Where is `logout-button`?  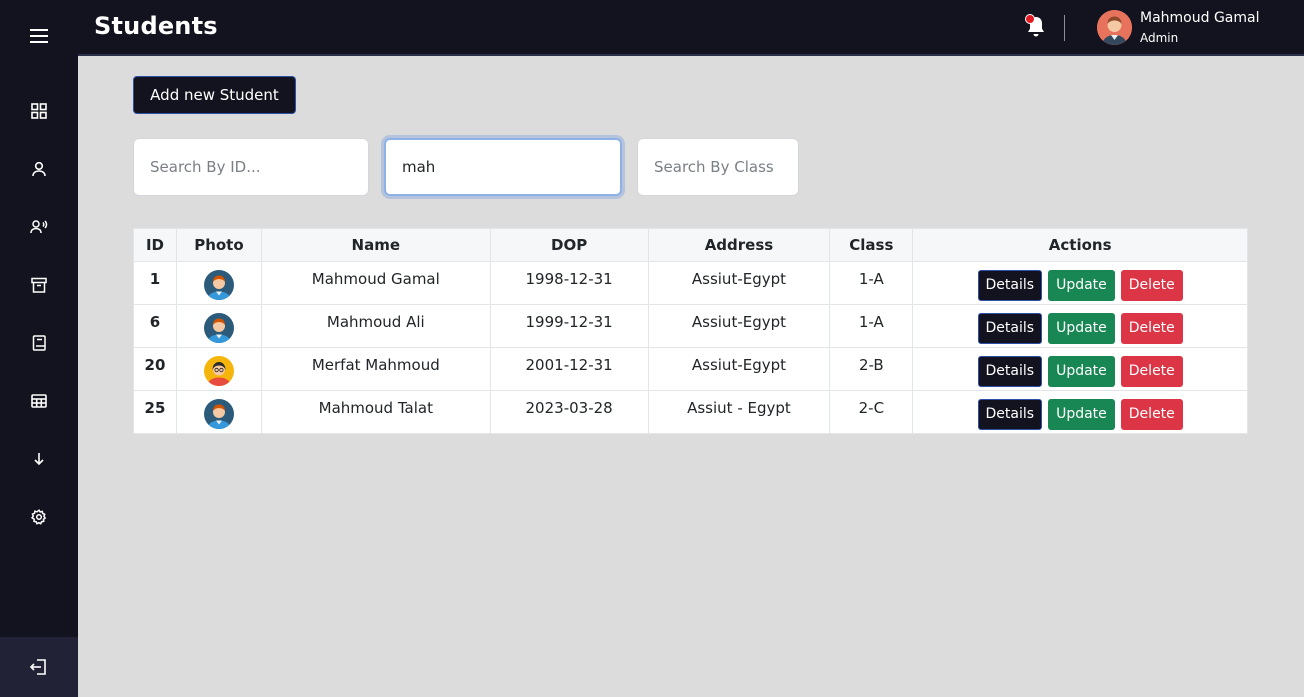 logout-button is located at coordinates (39, 667).